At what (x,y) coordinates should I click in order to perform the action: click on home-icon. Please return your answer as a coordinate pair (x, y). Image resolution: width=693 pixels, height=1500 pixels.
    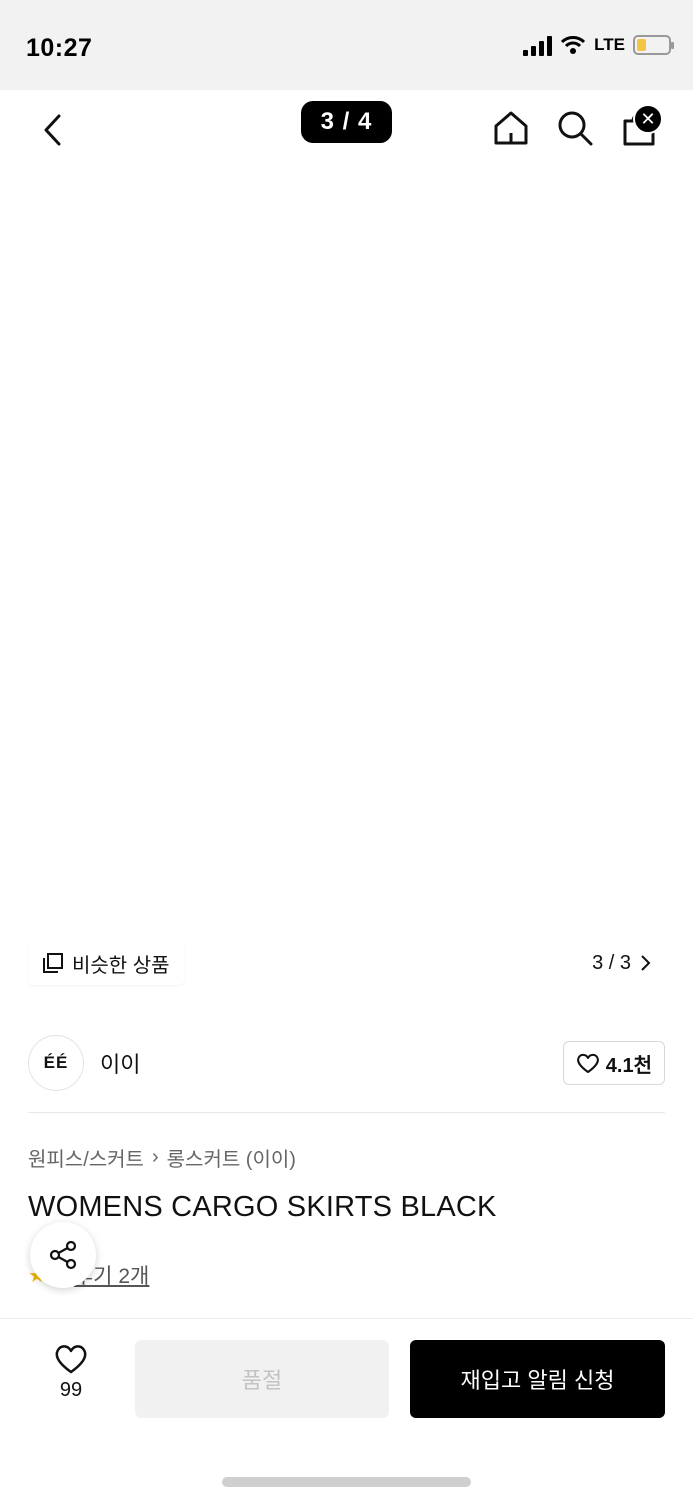
    Looking at the image, I should click on (511, 128).